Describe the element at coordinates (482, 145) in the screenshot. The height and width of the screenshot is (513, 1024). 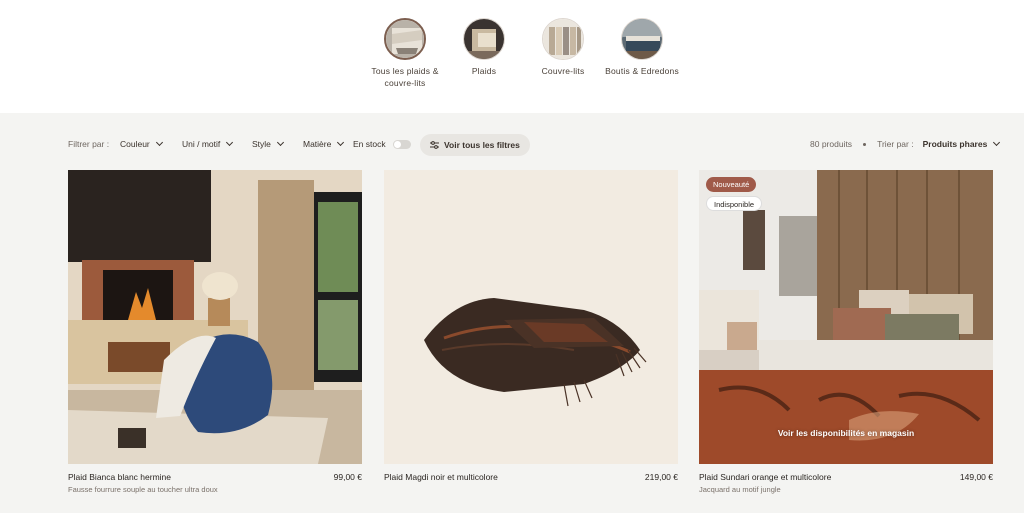
I see `all-filters-label: Voir tous les filtres` at that location.